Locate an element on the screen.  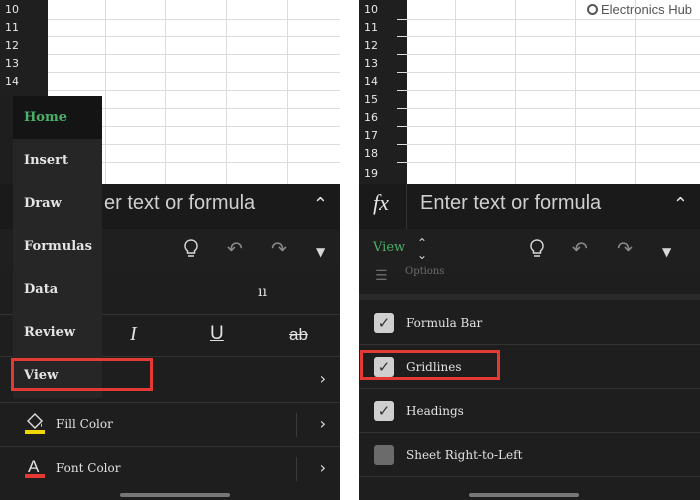
tab-draw: Draw is located at coordinates (57, 203).